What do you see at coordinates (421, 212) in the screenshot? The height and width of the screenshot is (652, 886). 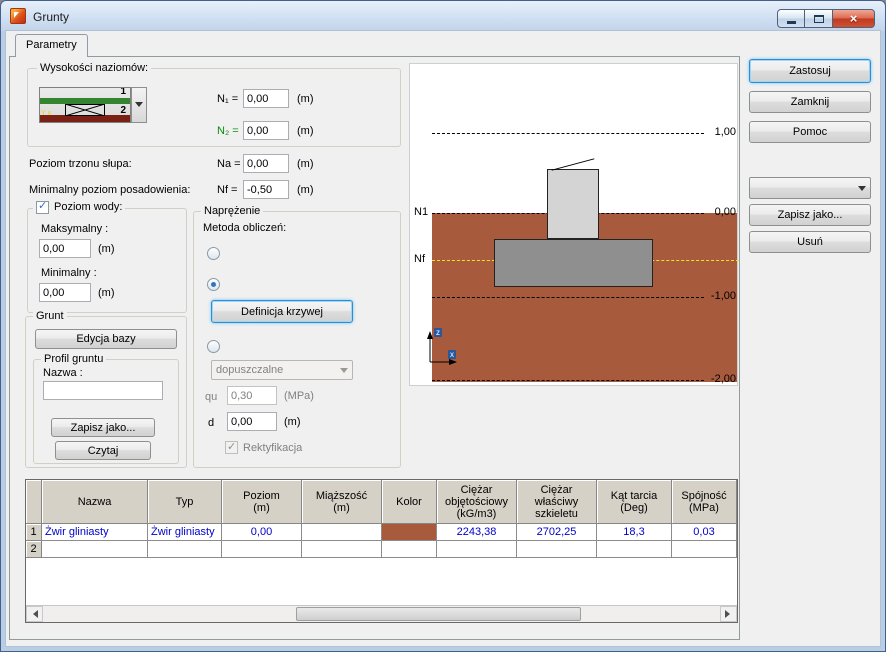 I see `n1-marker: N1` at bounding box center [421, 212].